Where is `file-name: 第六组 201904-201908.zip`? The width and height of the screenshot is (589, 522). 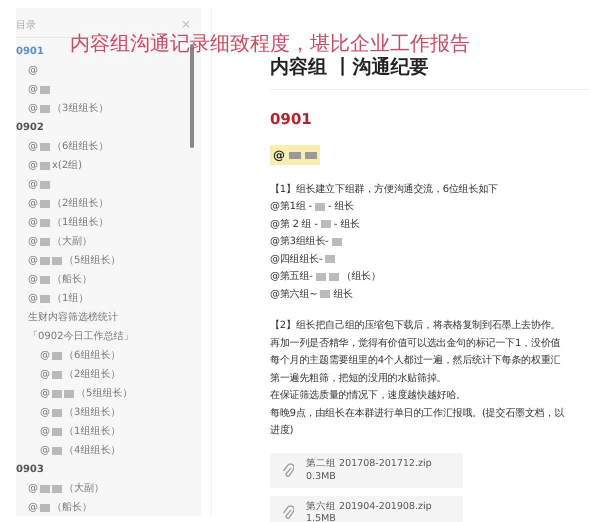 file-name: 第六组 201904-201908.zip is located at coordinates (369, 507).